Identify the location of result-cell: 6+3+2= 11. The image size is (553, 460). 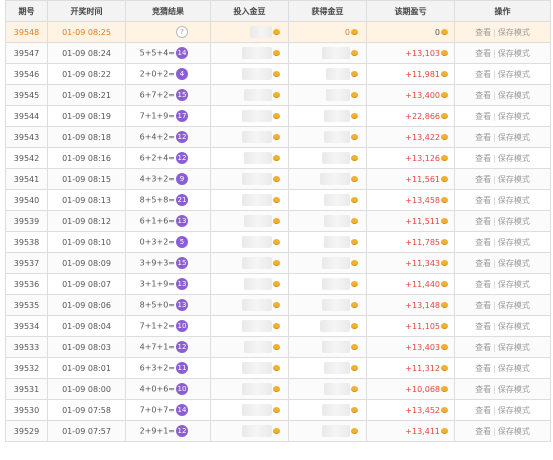
(168, 368).